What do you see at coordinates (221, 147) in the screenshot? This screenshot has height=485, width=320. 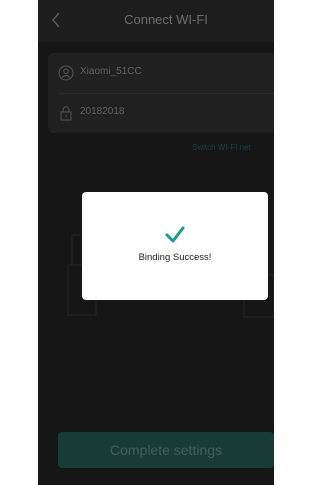 I see `switch-wifi-link: Switch WI-FI net` at bounding box center [221, 147].